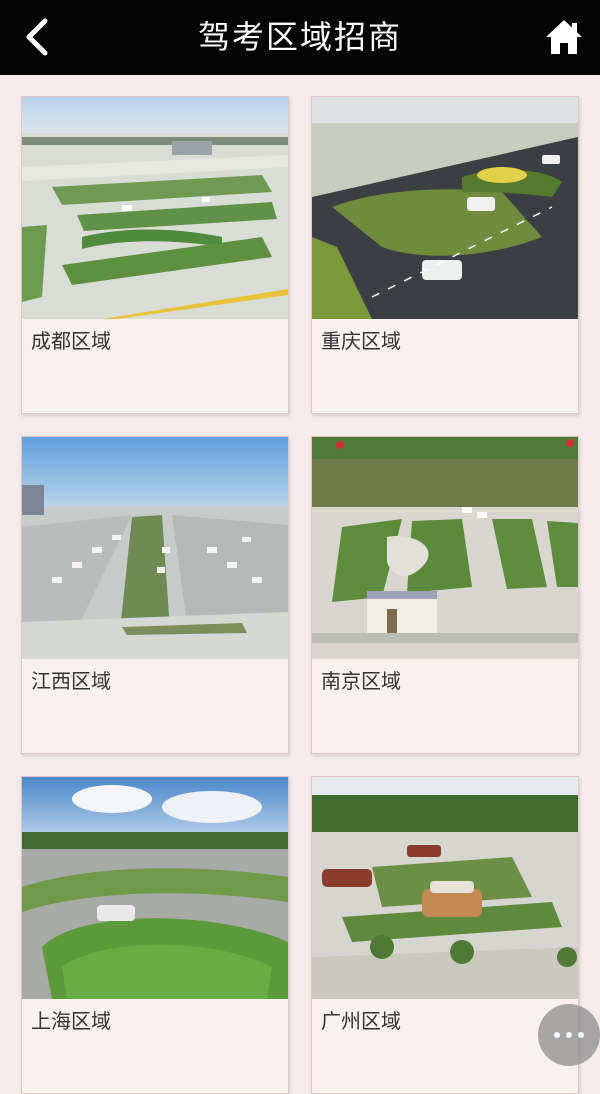 This screenshot has width=600, height=1094. I want to click on region-label: 江西区域, so click(71, 681).